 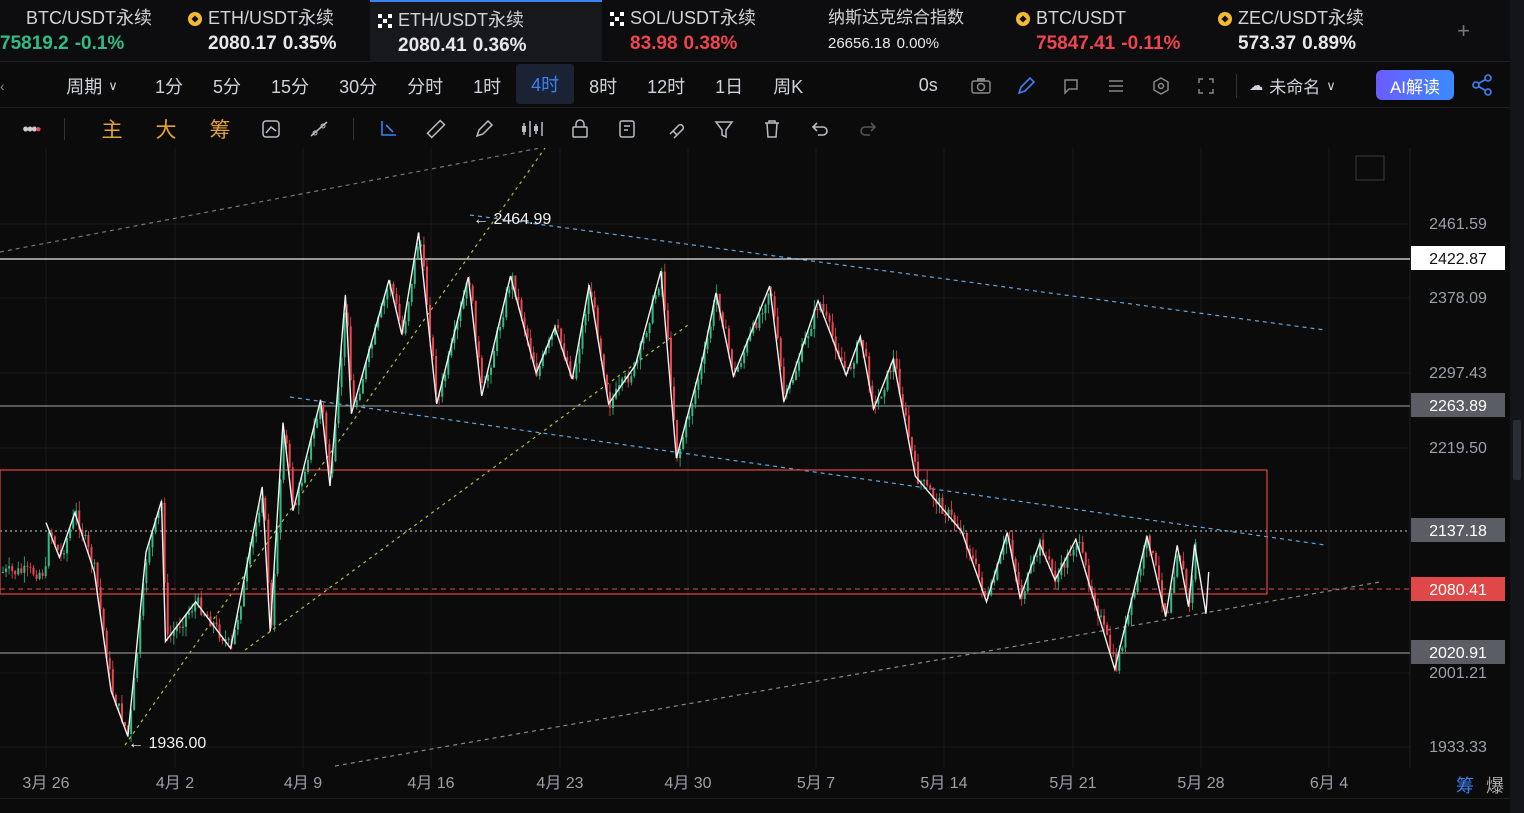 I want to click on fullscreen-icon, so click(x=1205, y=86).